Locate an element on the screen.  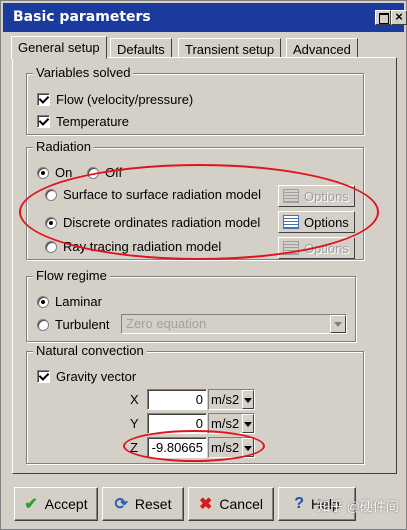
discrete-ordinates-options-button: Options is located at coordinates (316, 222).